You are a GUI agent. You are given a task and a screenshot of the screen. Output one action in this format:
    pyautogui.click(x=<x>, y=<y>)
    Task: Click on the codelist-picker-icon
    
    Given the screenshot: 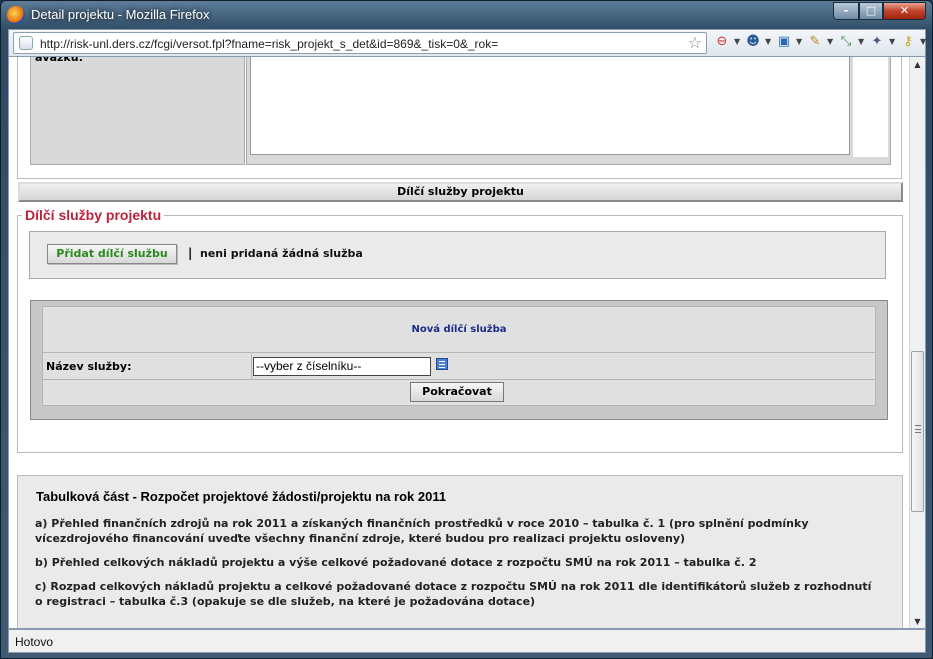 What is the action you would take?
    pyautogui.click(x=442, y=364)
    